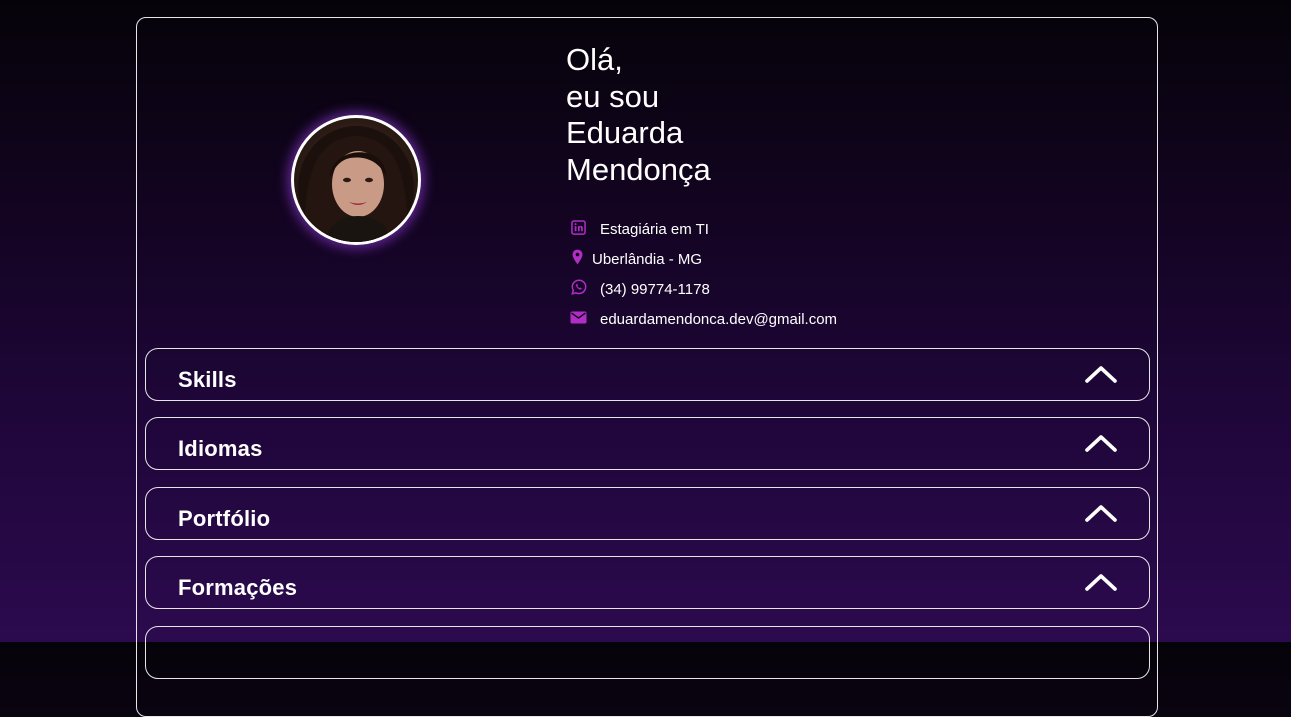  I want to click on location-pin-icon, so click(577, 257).